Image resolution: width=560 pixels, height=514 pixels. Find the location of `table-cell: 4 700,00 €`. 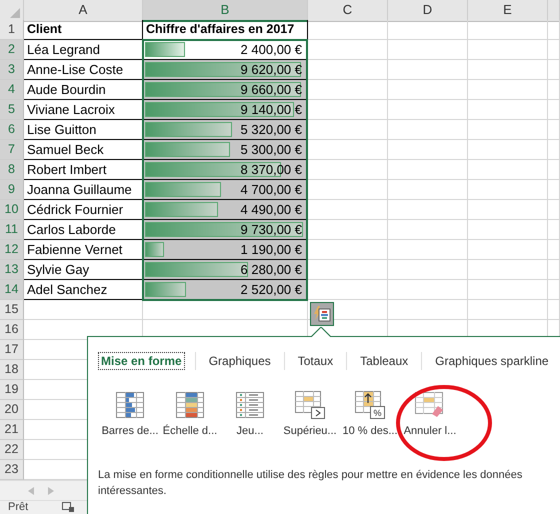

table-cell: 4 700,00 € is located at coordinates (271, 189).